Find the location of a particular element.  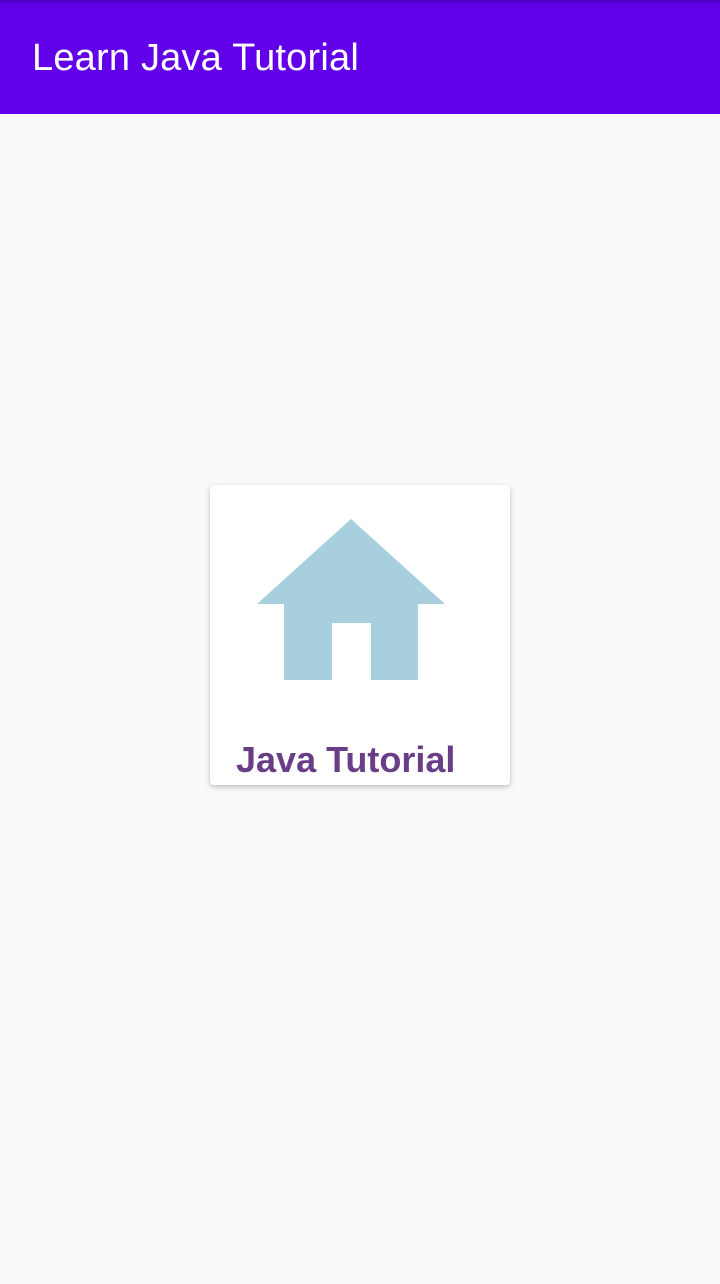

java-tutorial-card: Java Tutorial is located at coordinates (360, 635).